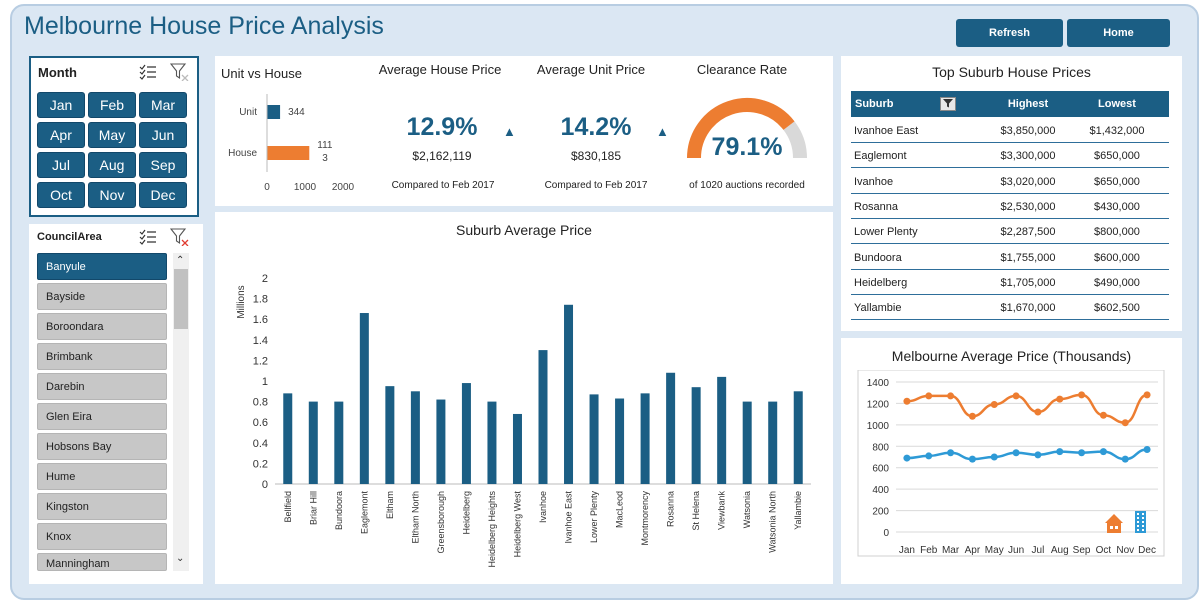  I want to click on council-item-hobsons-bay: Hobsons Bay, so click(102, 446).